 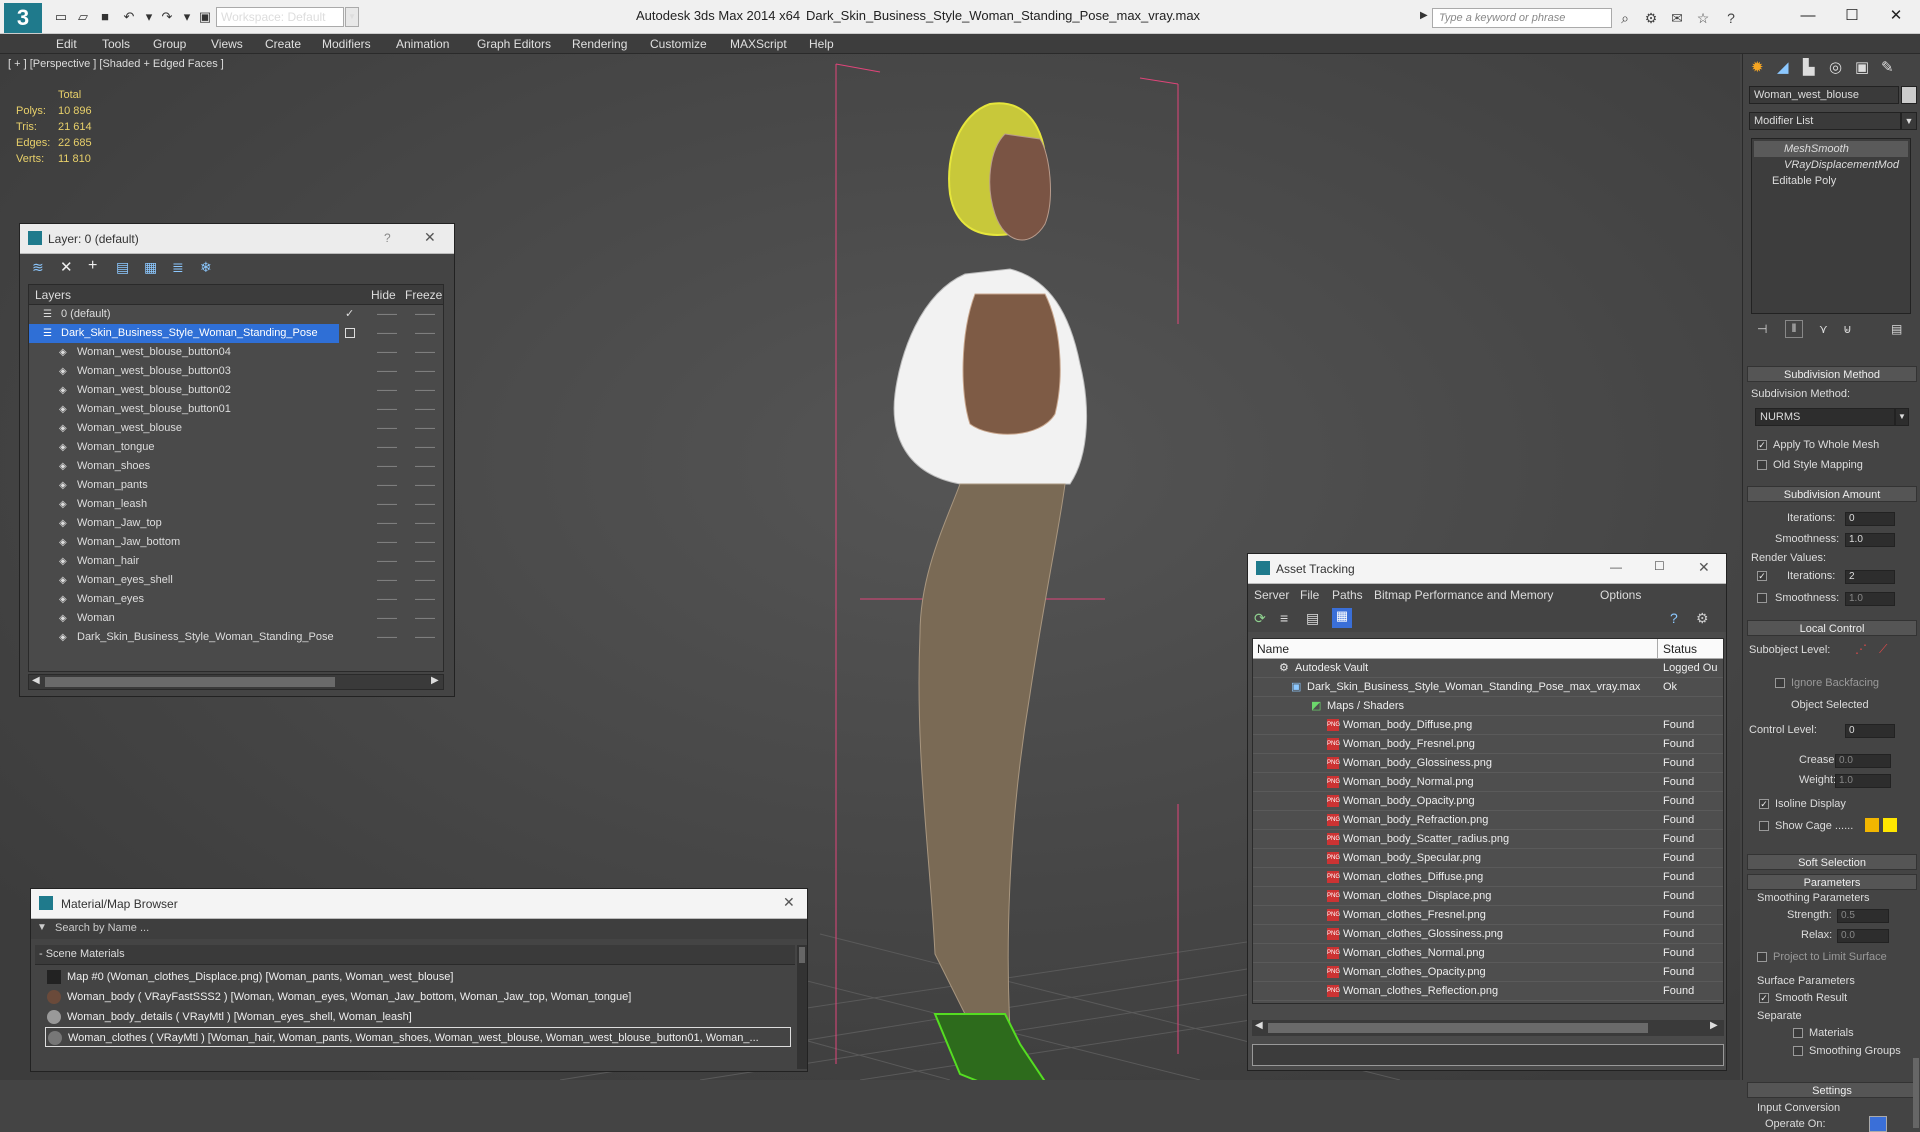 What do you see at coordinates (205, 17) in the screenshot?
I see `project-folder-icon: ▣` at bounding box center [205, 17].